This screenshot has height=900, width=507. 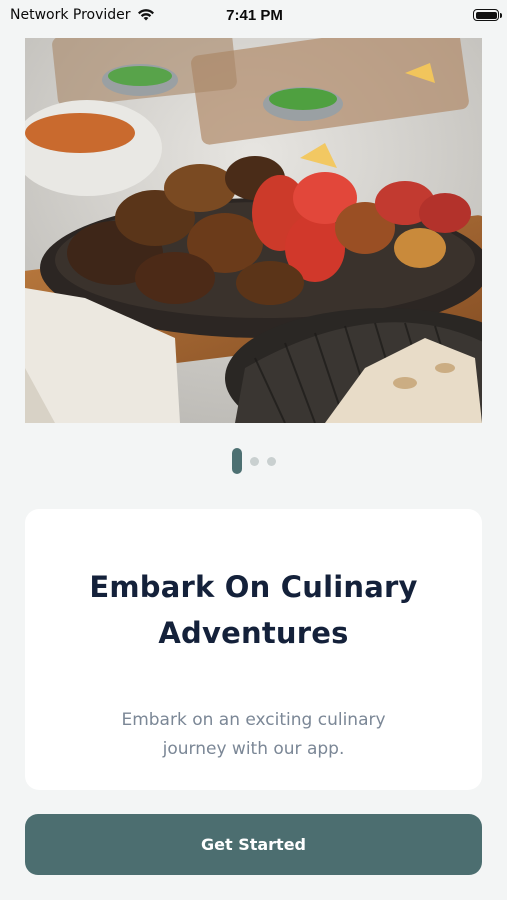 I want to click on status-left: Network Provider, so click(x=110, y=15).